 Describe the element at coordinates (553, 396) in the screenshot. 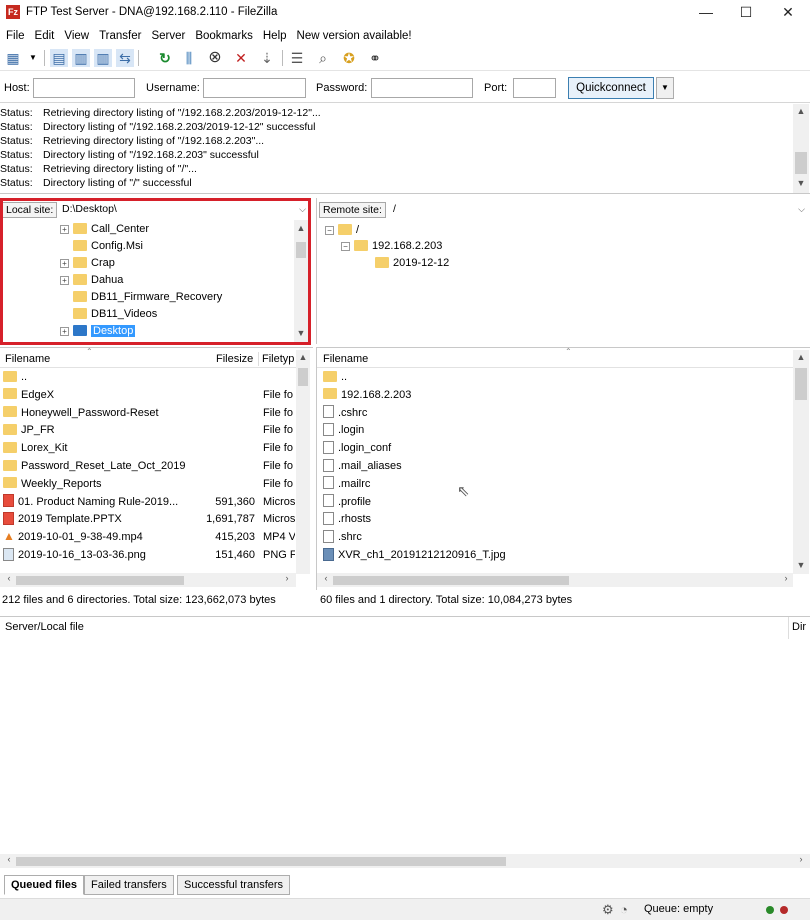

I see `table-row: 192.168.2.203` at that location.